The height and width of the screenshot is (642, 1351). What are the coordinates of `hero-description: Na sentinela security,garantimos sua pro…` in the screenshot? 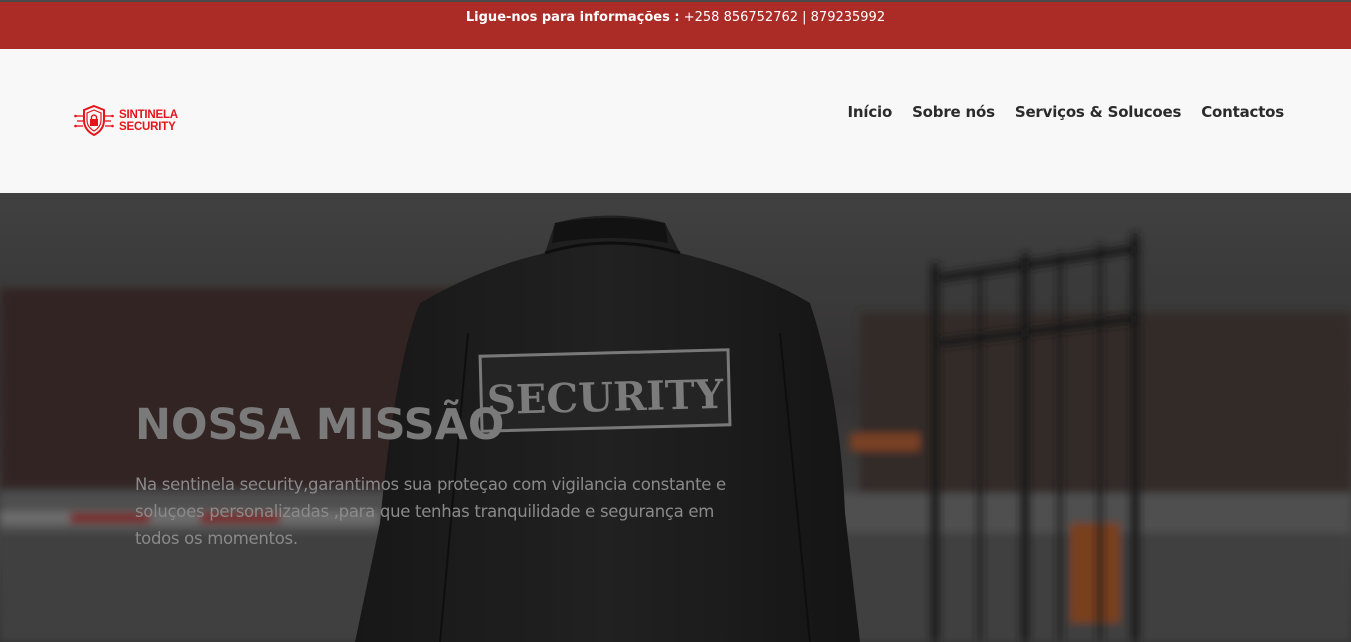 It's located at (430, 511).